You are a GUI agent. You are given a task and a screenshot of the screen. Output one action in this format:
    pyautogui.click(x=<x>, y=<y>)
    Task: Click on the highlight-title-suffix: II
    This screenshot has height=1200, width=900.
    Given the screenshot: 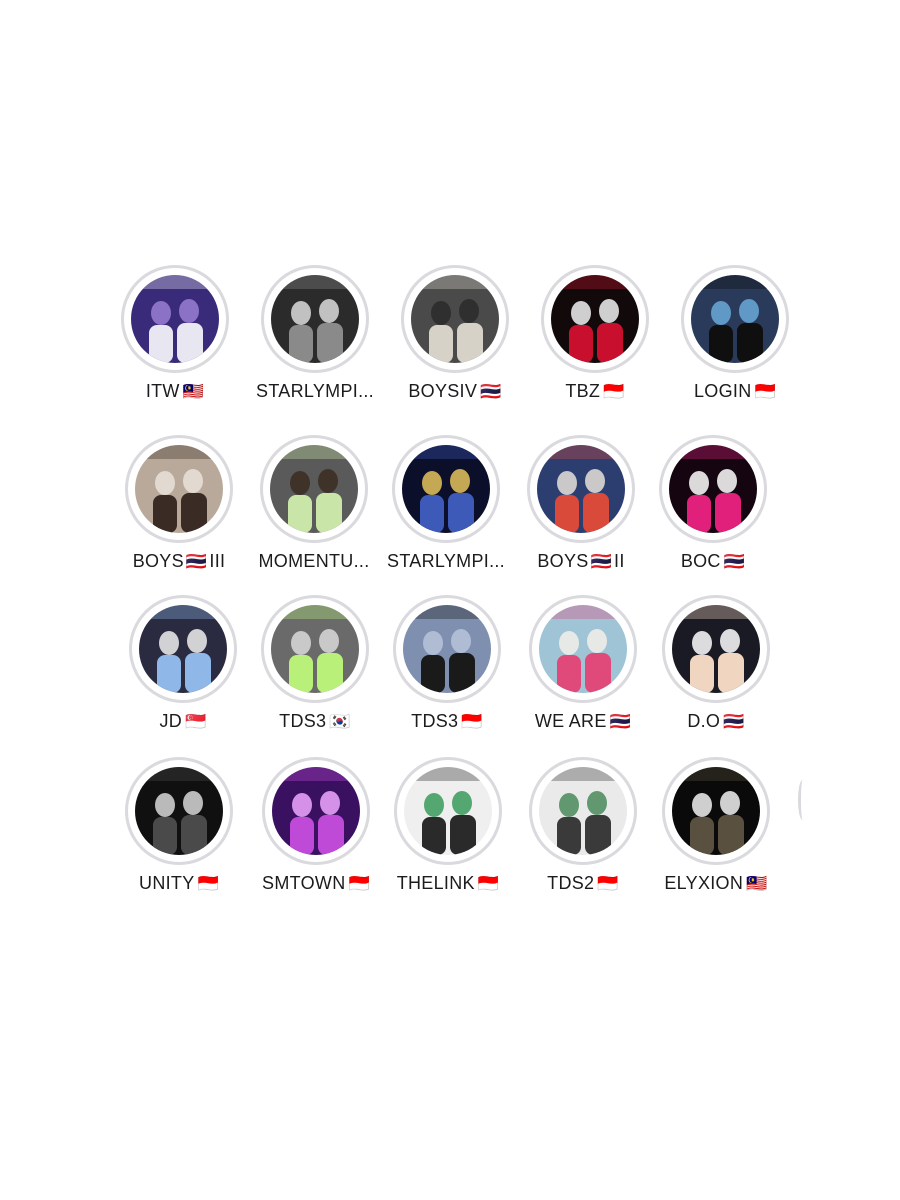 What is the action you would take?
    pyautogui.click(x=619, y=561)
    